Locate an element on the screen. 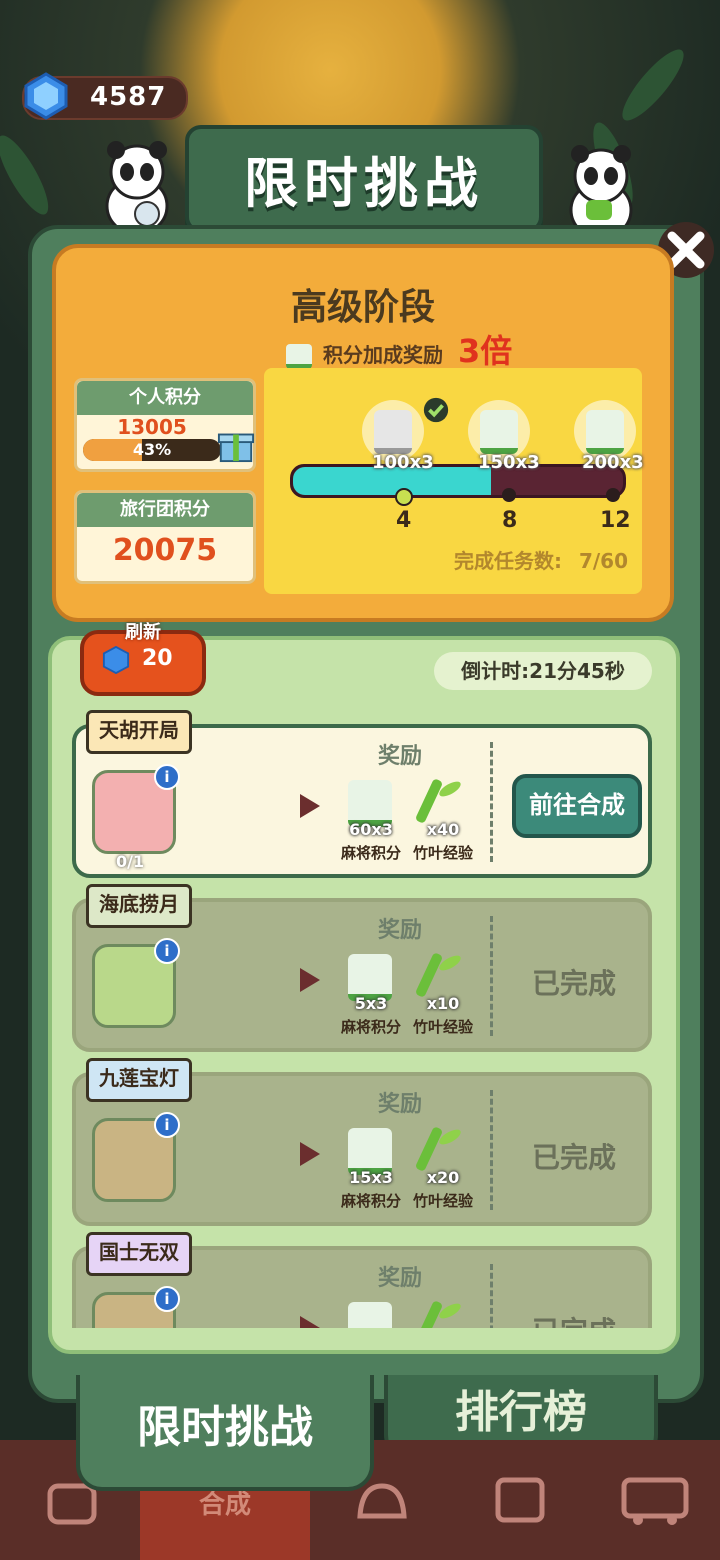 Image resolution: width=720 pixels, height=1560 pixels. personal-points-percent: 43% is located at coordinates (152, 449).